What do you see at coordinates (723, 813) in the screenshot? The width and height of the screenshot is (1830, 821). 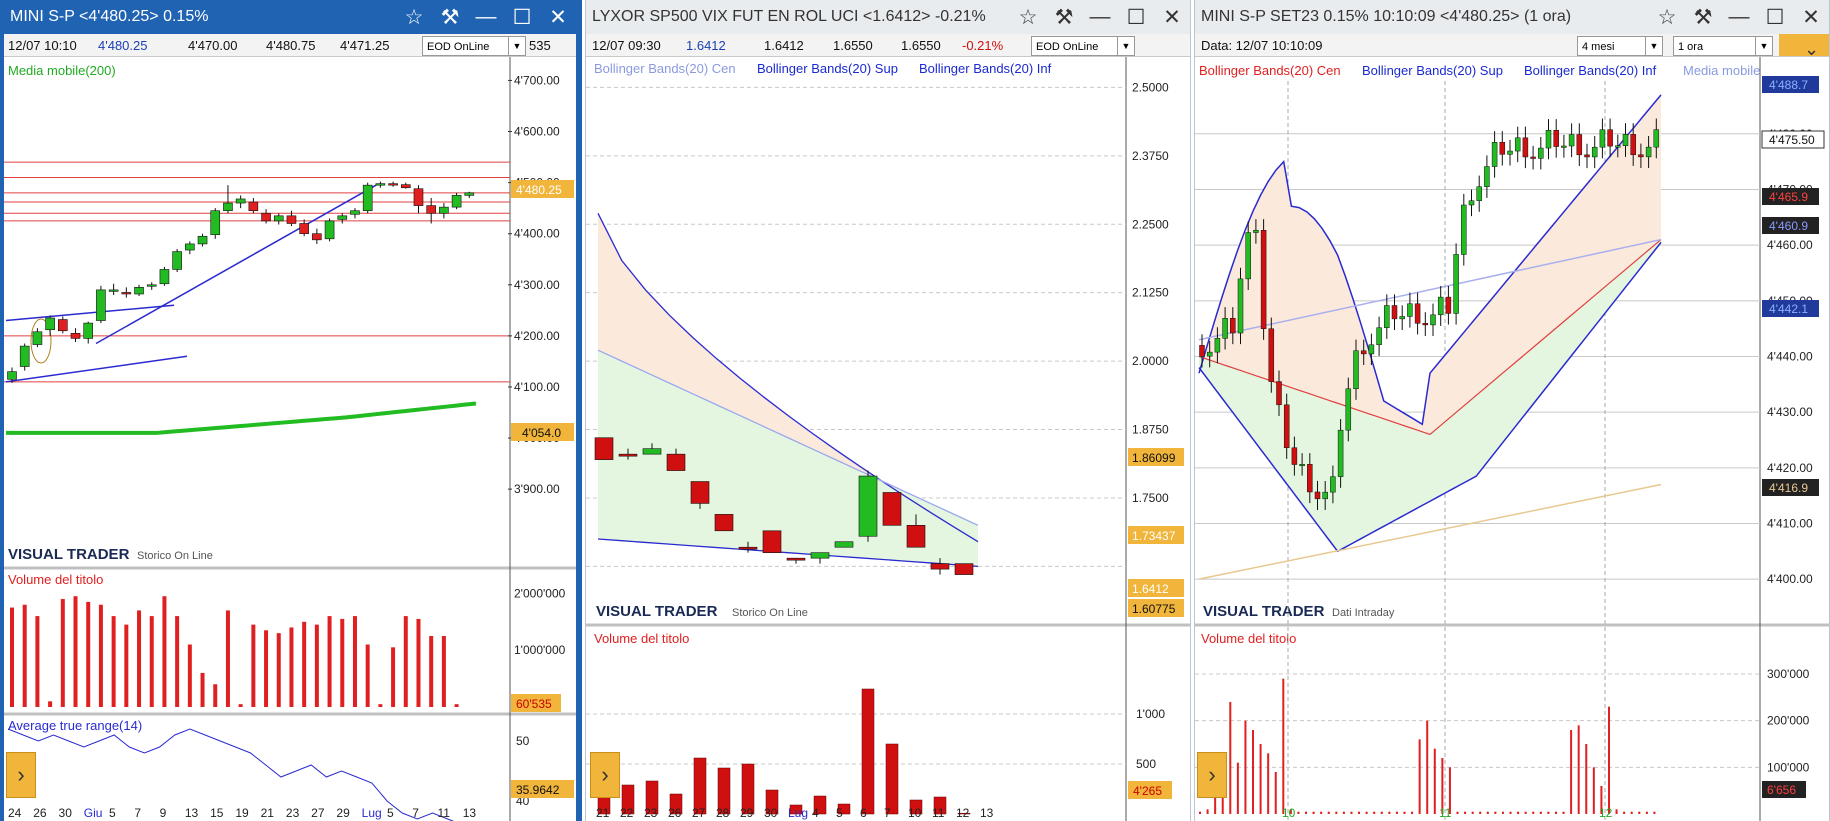 I see `date-axis-tick: 28` at bounding box center [723, 813].